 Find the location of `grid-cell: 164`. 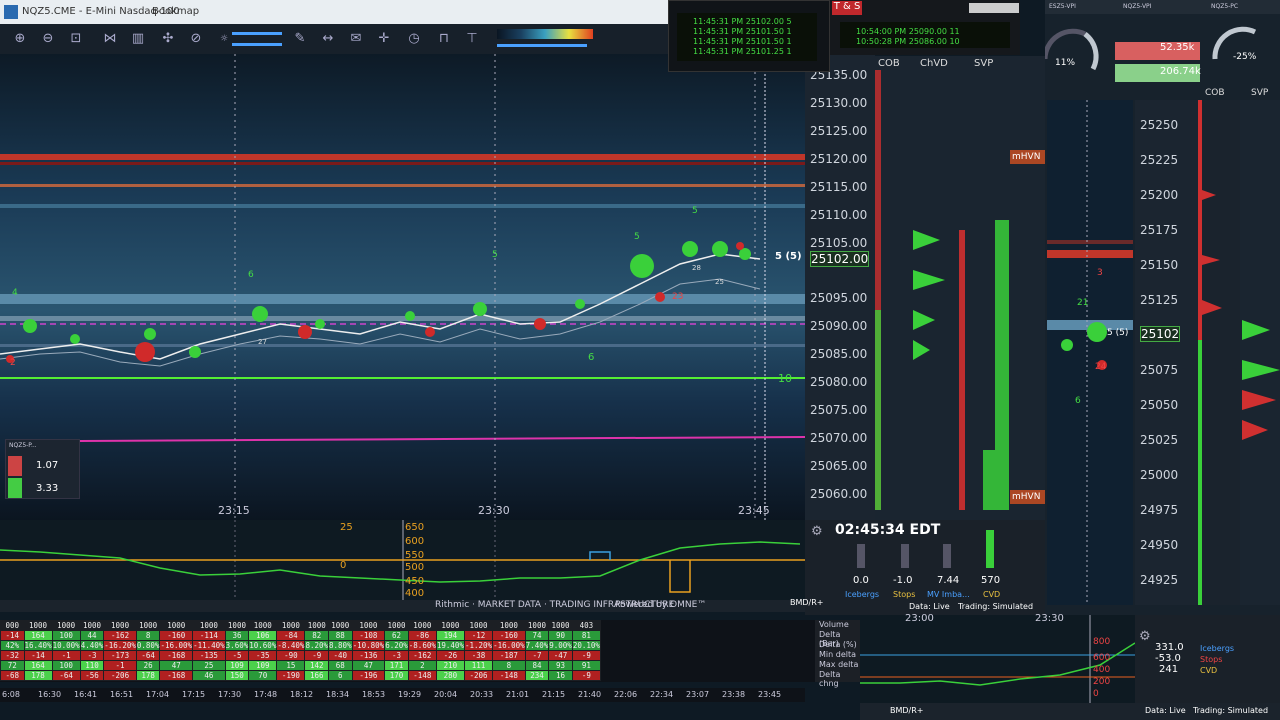

grid-cell: 164 is located at coordinates (38, 665).